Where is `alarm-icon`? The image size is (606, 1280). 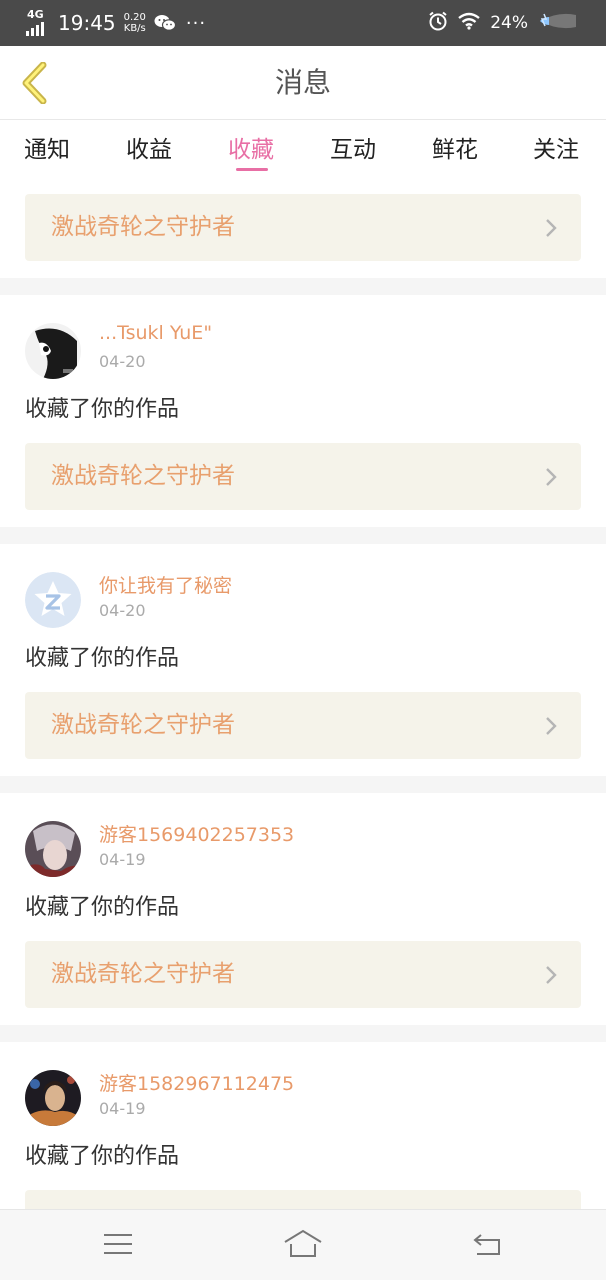 alarm-icon is located at coordinates (438, 23).